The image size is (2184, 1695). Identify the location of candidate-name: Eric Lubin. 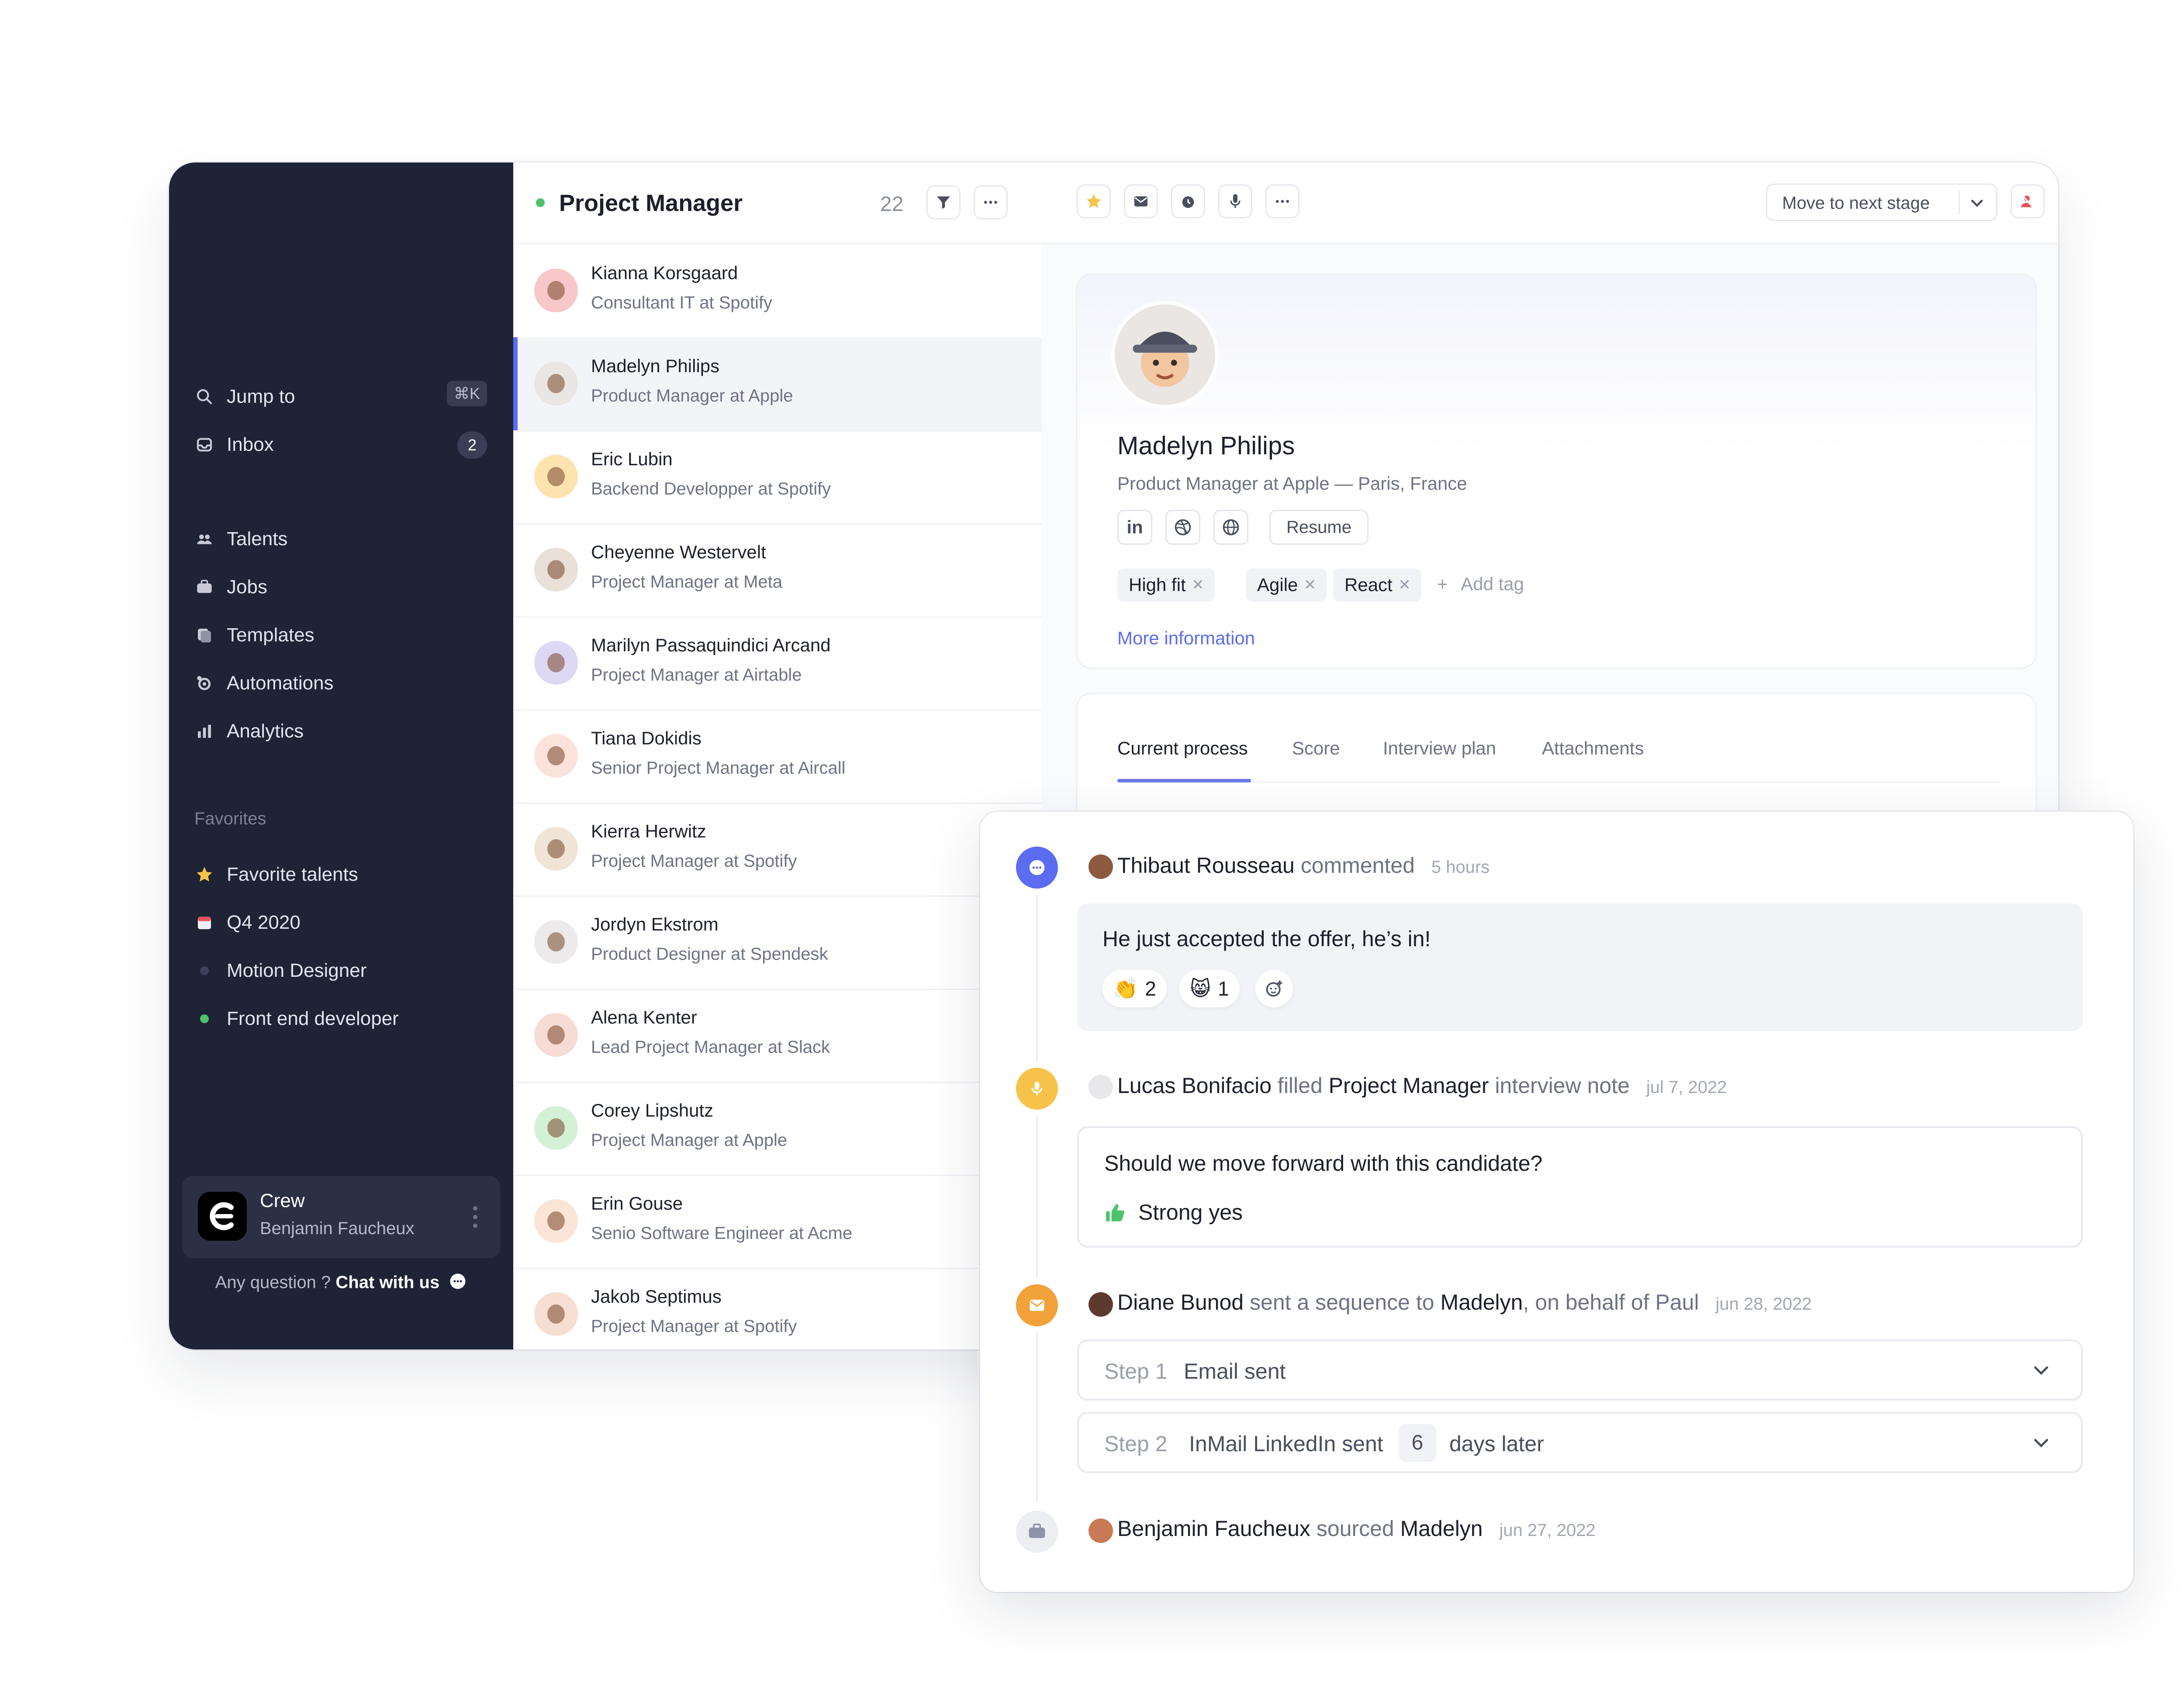
(632, 459).